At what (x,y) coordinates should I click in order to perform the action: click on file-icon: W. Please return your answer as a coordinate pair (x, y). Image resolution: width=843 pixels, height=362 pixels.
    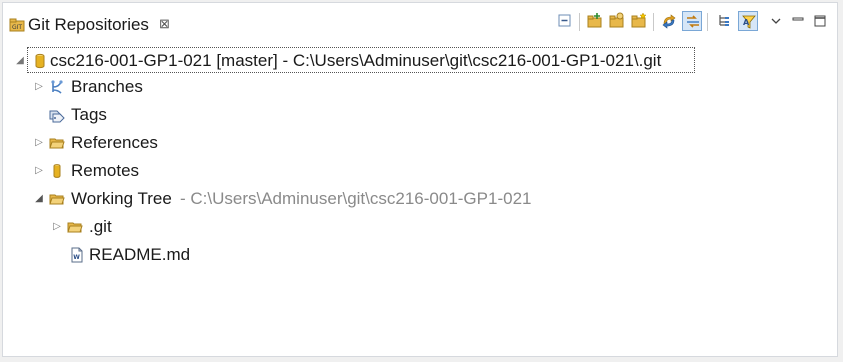
    Looking at the image, I should click on (77, 255).